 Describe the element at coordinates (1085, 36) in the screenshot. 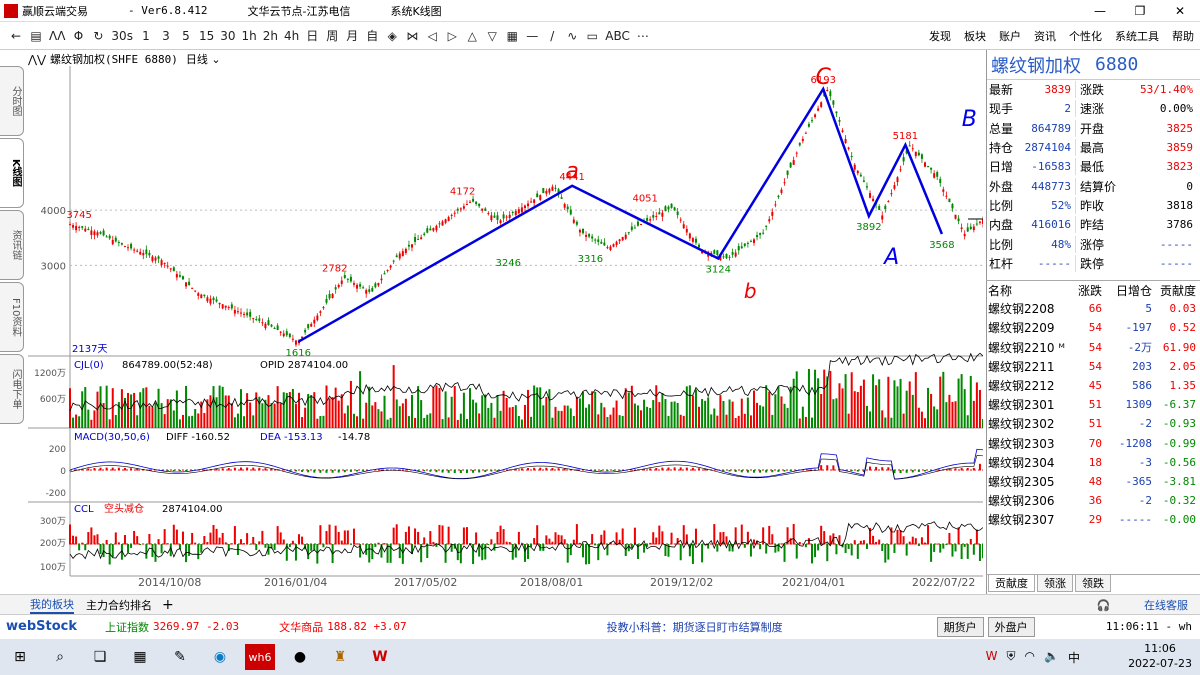

I see `menu-item-4: 个性化` at that location.